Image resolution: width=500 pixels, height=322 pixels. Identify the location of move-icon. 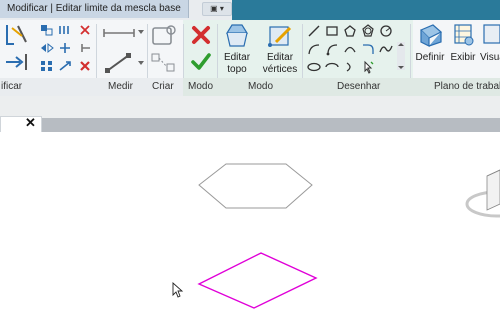
(65, 48).